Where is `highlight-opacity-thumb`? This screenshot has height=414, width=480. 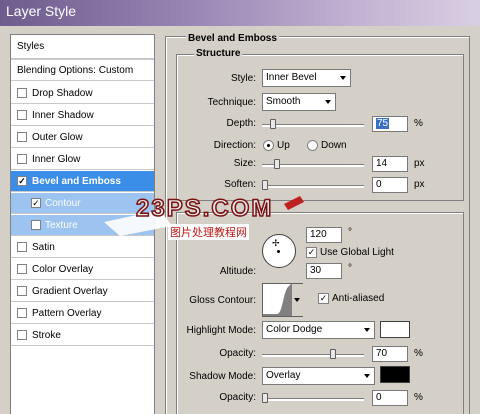 highlight-opacity-thumb is located at coordinates (333, 354).